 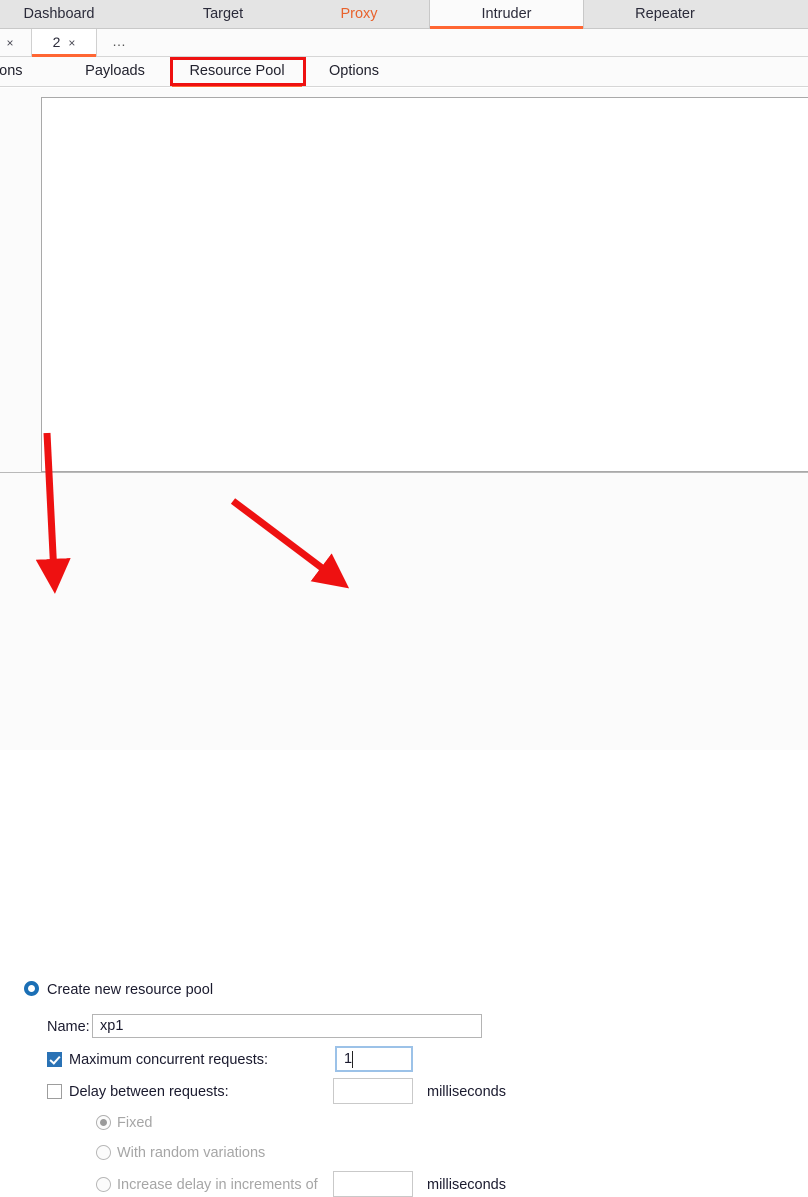 I want to click on name-input, so click(x=287, y=1026).